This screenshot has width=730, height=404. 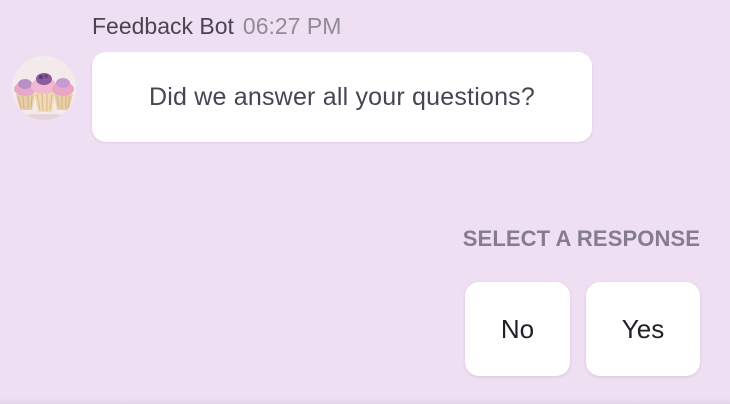 What do you see at coordinates (643, 329) in the screenshot?
I see `response-yes-button: Yes` at bounding box center [643, 329].